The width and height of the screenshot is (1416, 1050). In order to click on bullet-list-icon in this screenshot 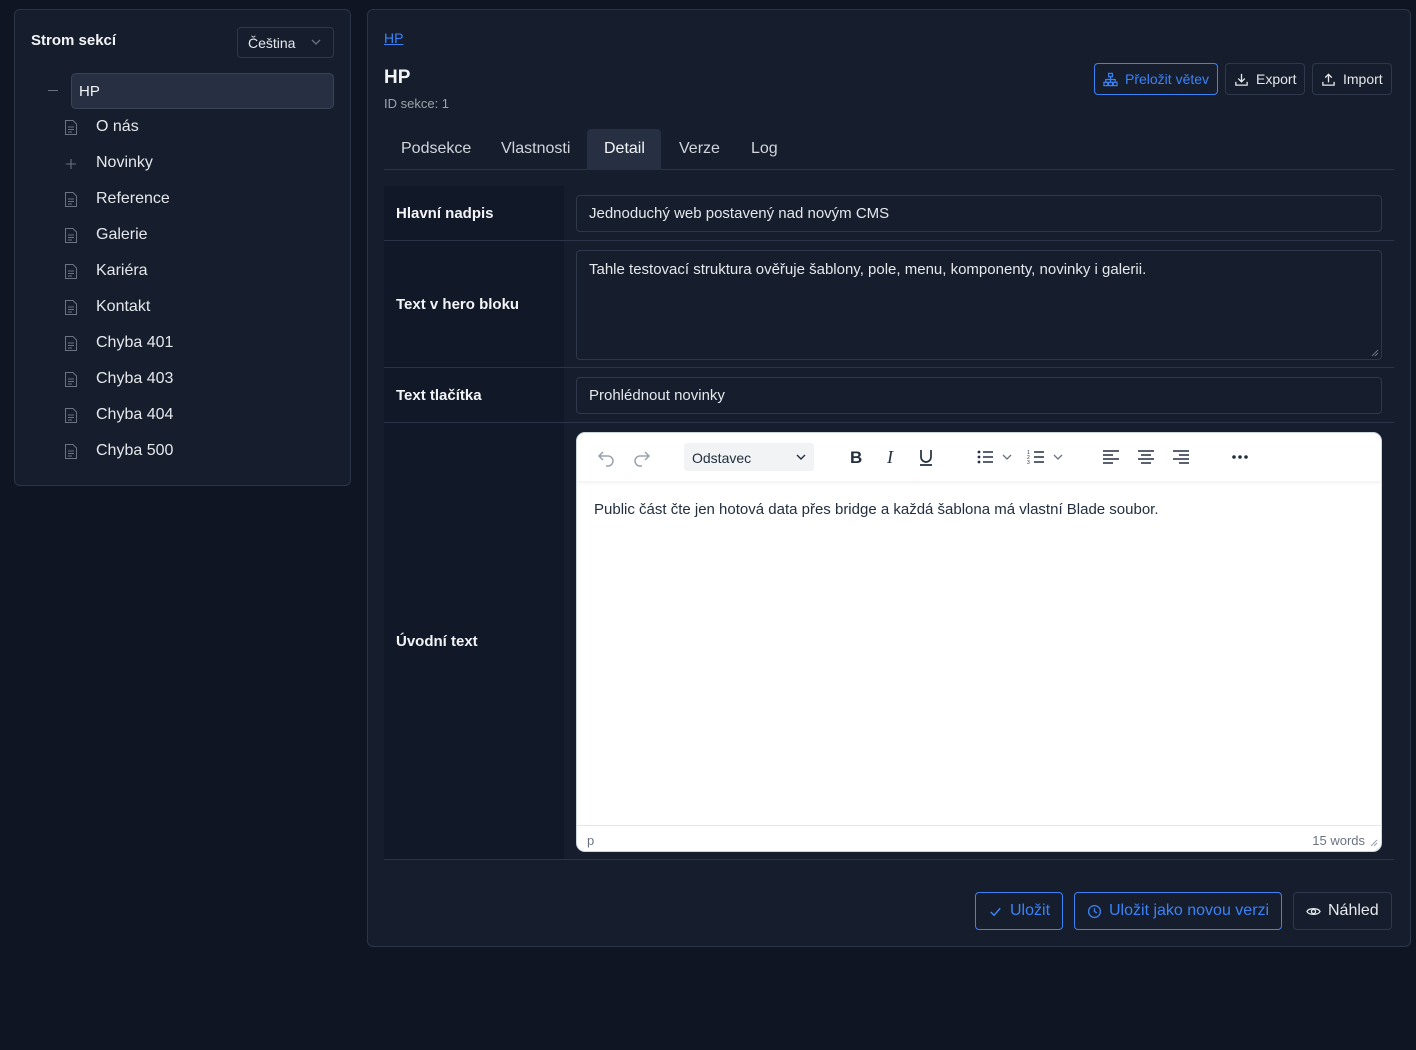, I will do `click(995, 457)`.